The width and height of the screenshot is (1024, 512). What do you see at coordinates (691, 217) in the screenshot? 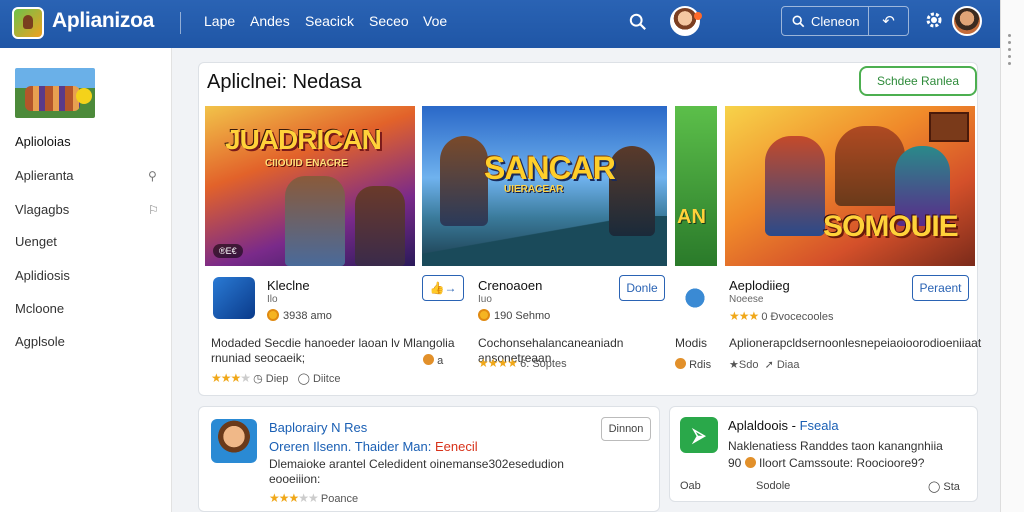
I see `banner-title: AN` at bounding box center [691, 217].